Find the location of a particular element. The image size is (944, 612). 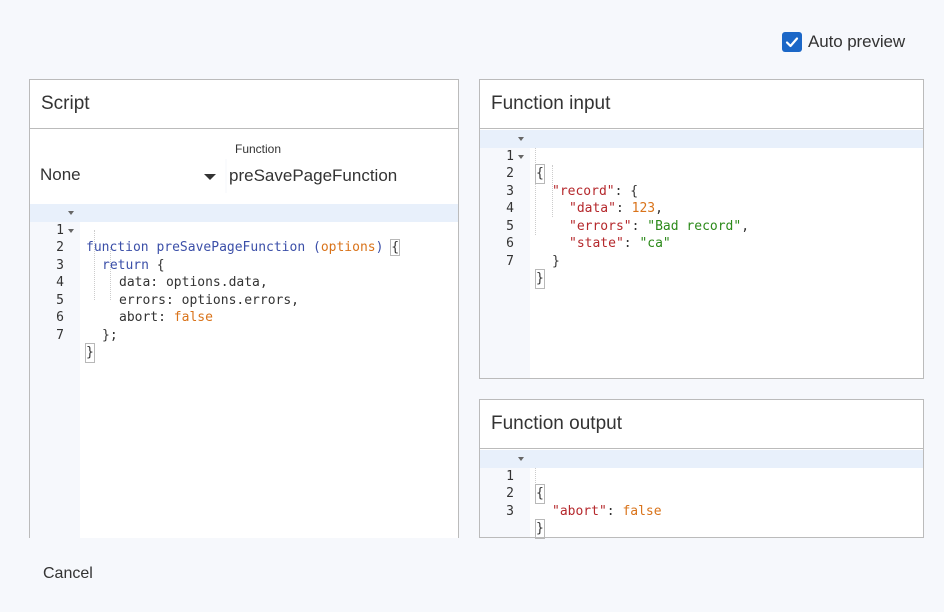

checkmark-icon is located at coordinates (792, 42).